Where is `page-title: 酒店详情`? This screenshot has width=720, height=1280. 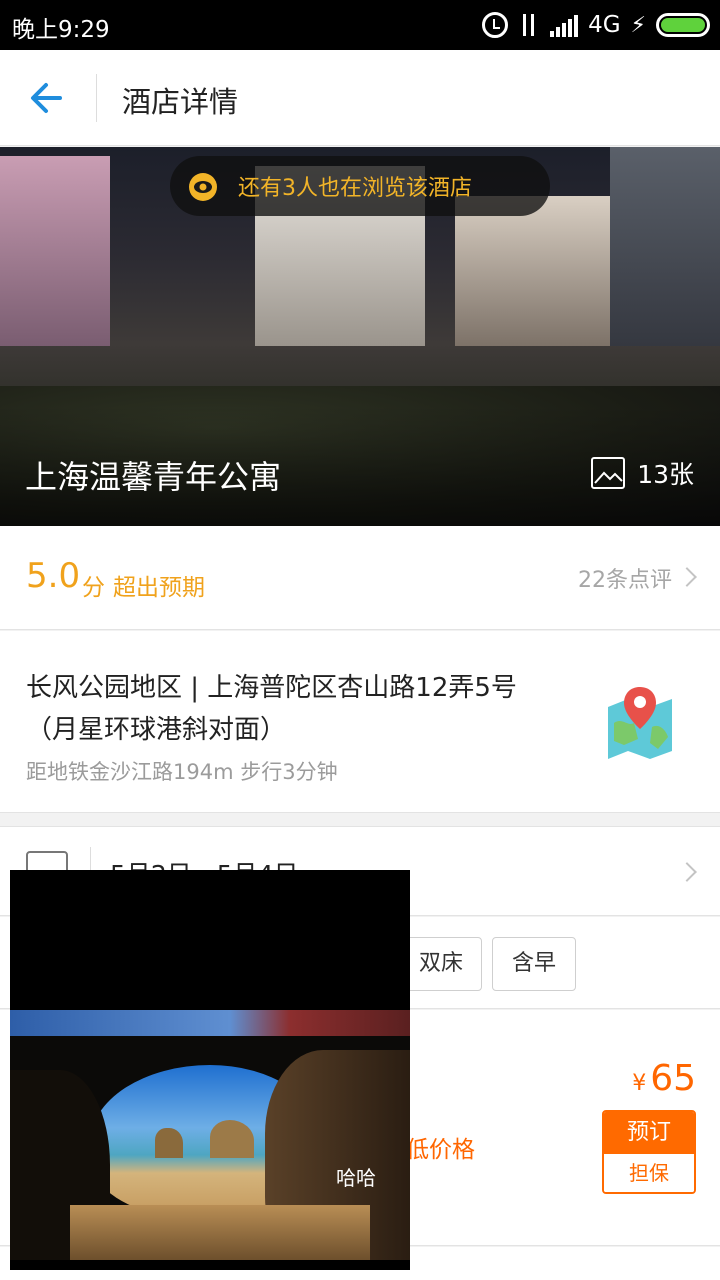
page-title: 酒店详情 is located at coordinates (180, 102).